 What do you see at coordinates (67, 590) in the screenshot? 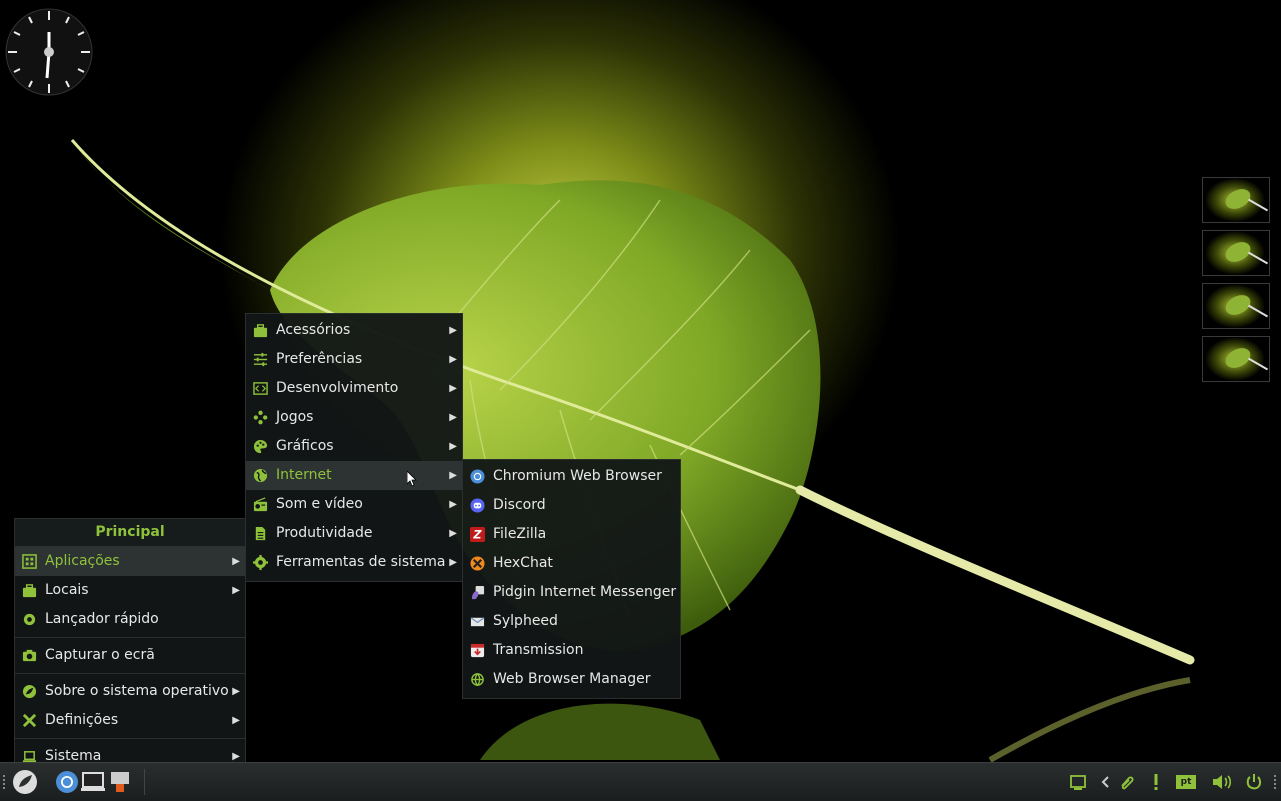
I see `menu-item-label: Locais` at bounding box center [67, 590].